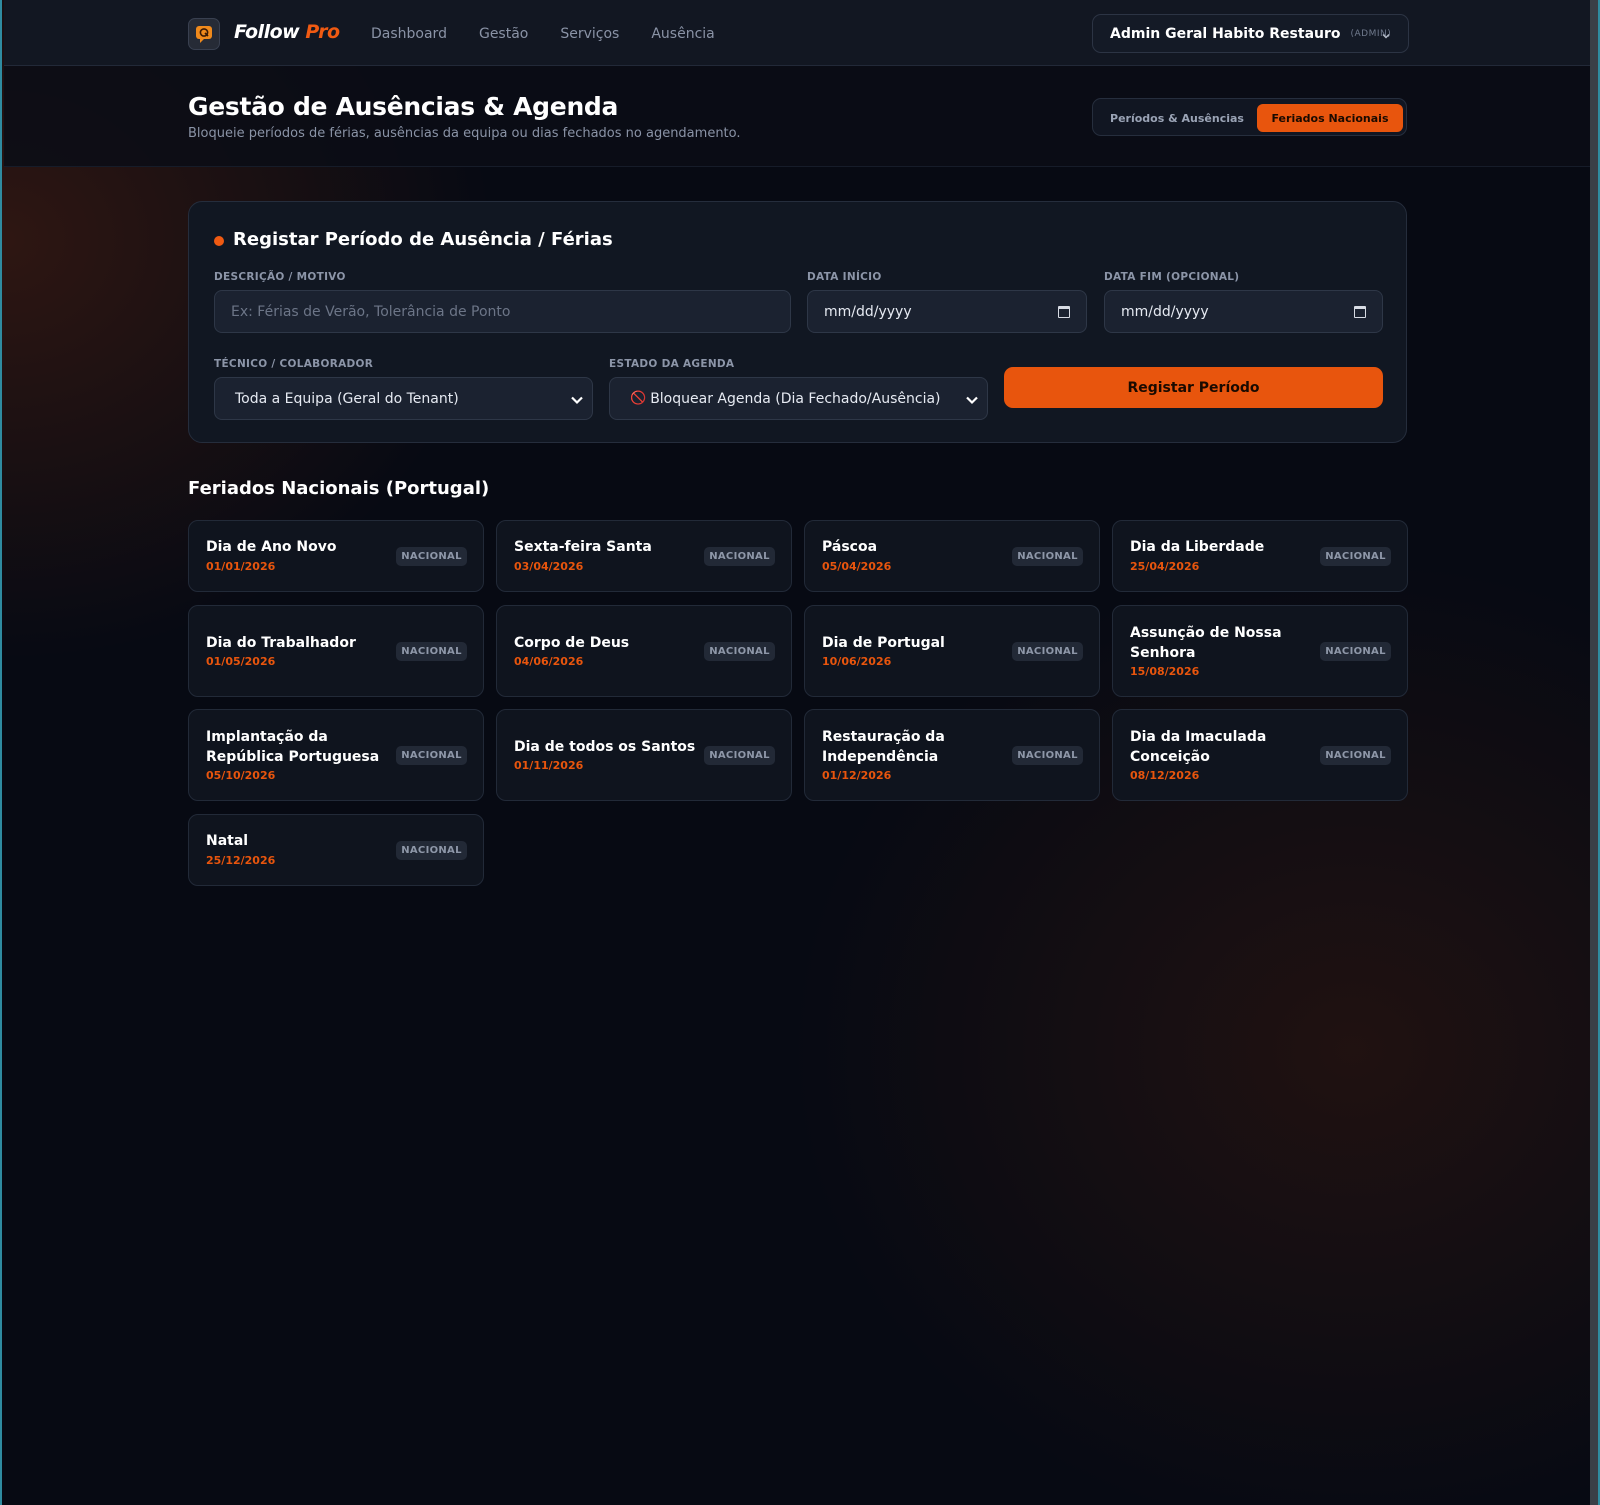 The height and width of the screenshot is (1505, 1600). I want to click on view-tabs: Períodos & Ausências Feriados Nacionais, so click(1249, 117).